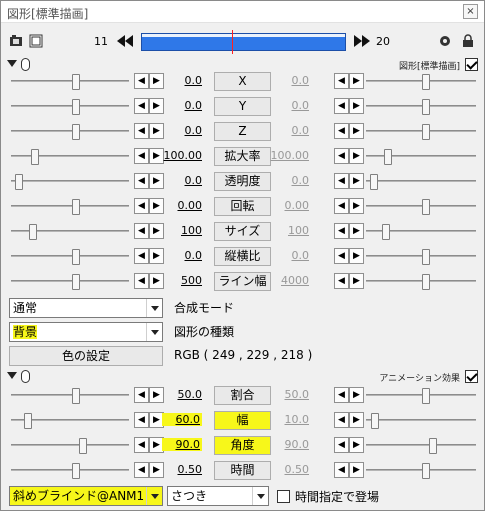  Describe the element at coordinates (182, 280) in the screenshot. I see `value-start: 500` at that location.